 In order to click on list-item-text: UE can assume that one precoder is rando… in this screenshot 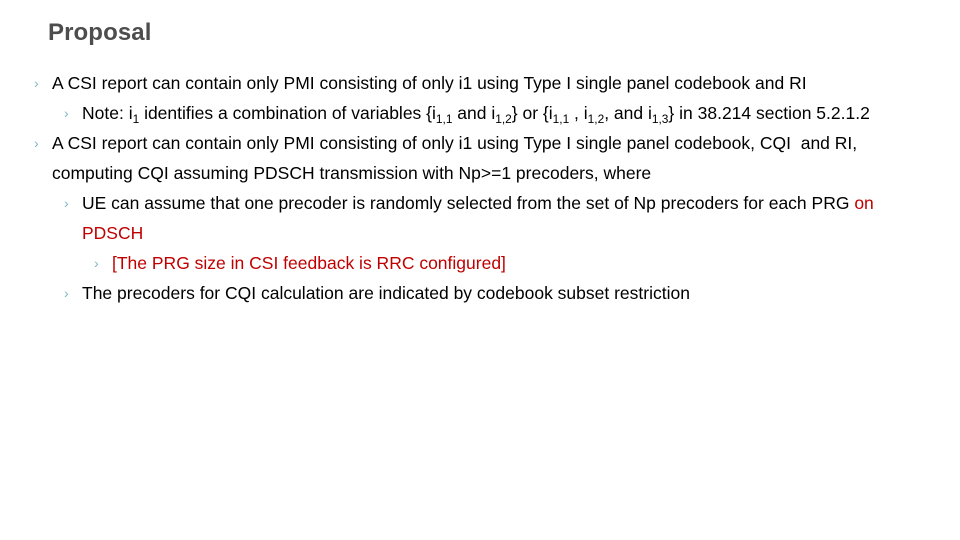, I will do `click(509, 218)`.